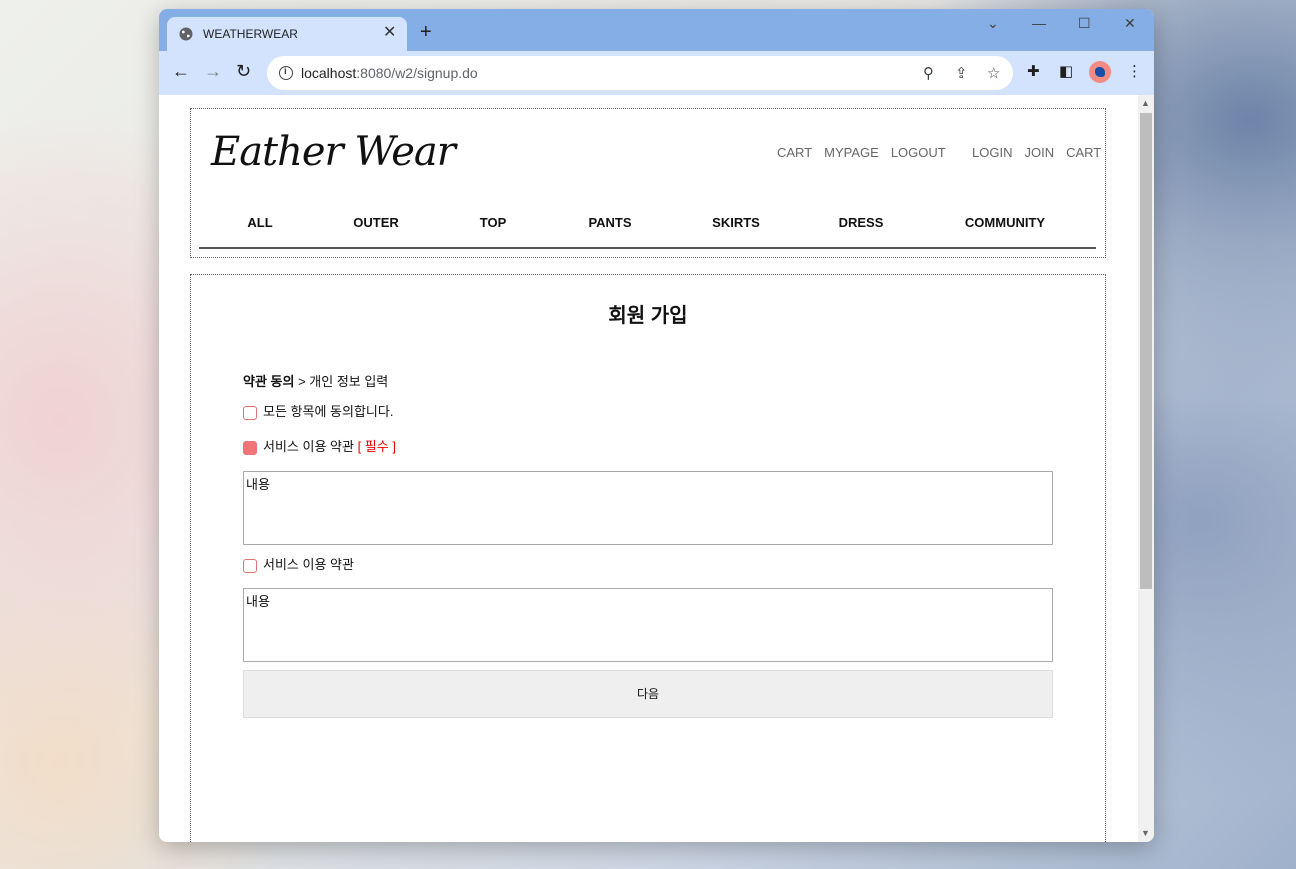  What do you see at coordinates (243, 71) in the screenshot?
I see `reload-icon: ↻` at bounding box center [243, 71].